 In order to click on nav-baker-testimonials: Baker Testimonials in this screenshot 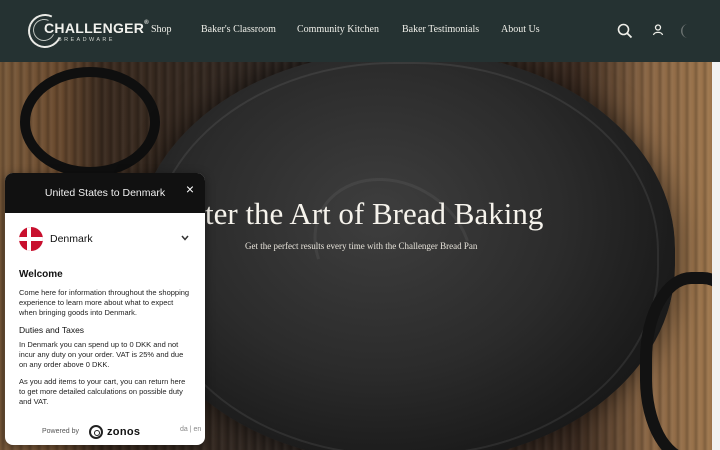, I will do `click(440, 29)`.